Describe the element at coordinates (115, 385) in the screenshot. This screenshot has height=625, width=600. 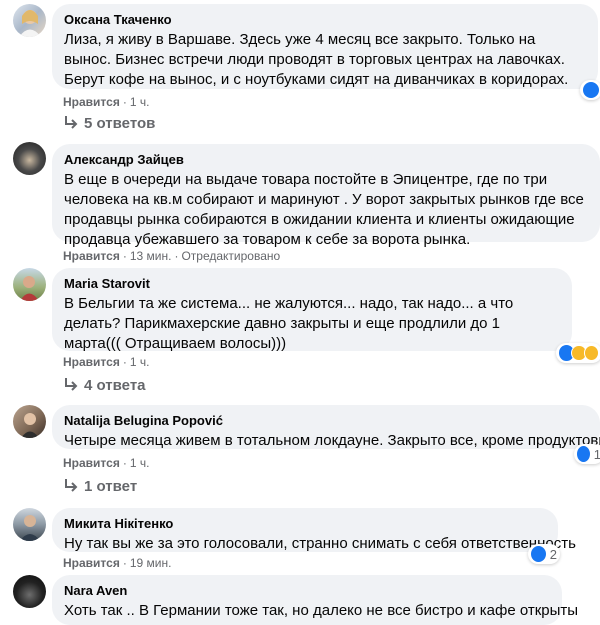
I see `replies-count: 4 ответа` at that location.